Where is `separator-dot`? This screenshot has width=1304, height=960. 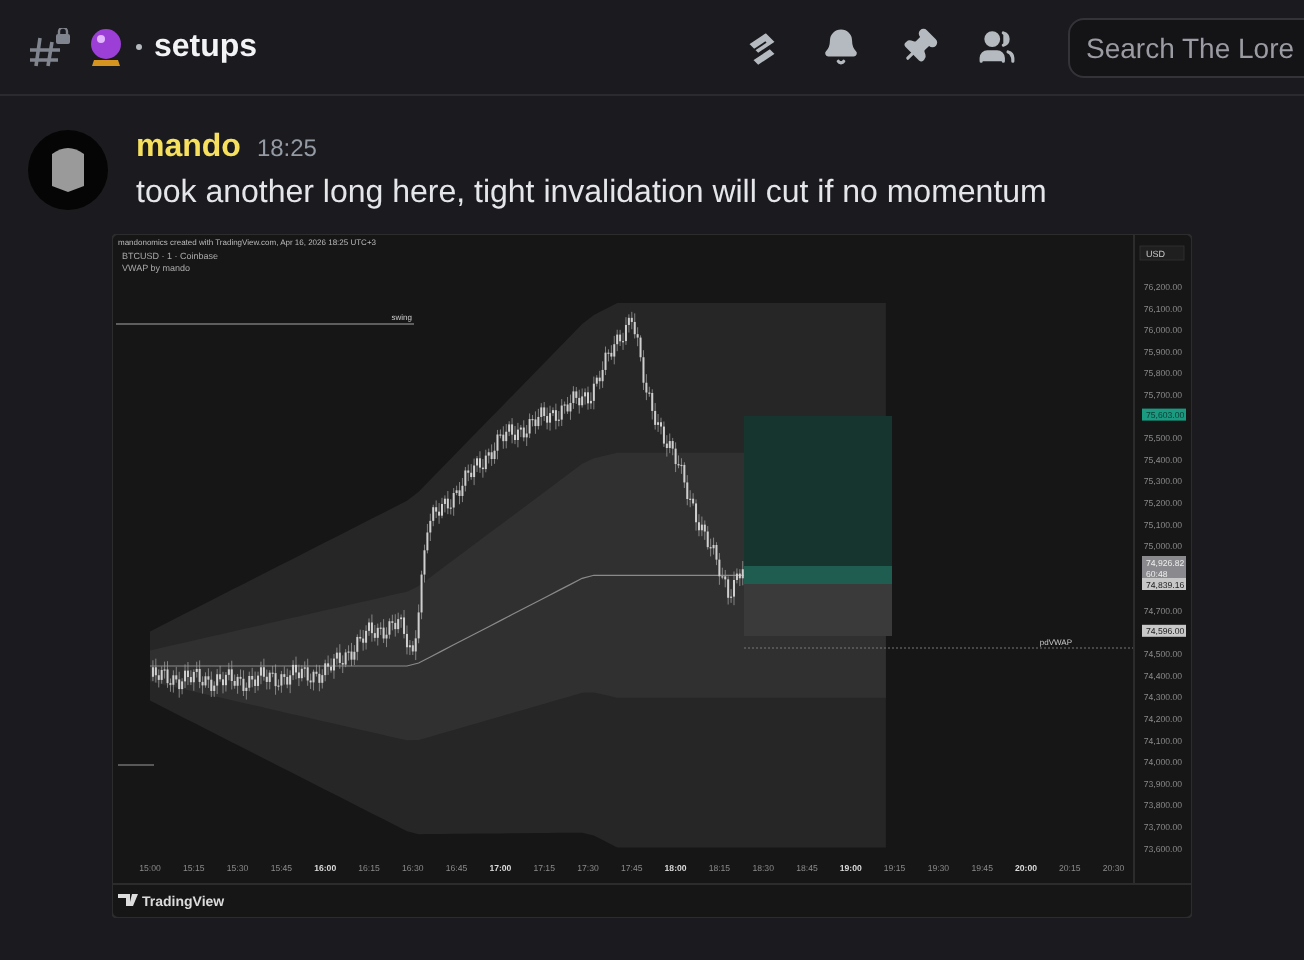
separator-dot is located at coordinates (139, 47).